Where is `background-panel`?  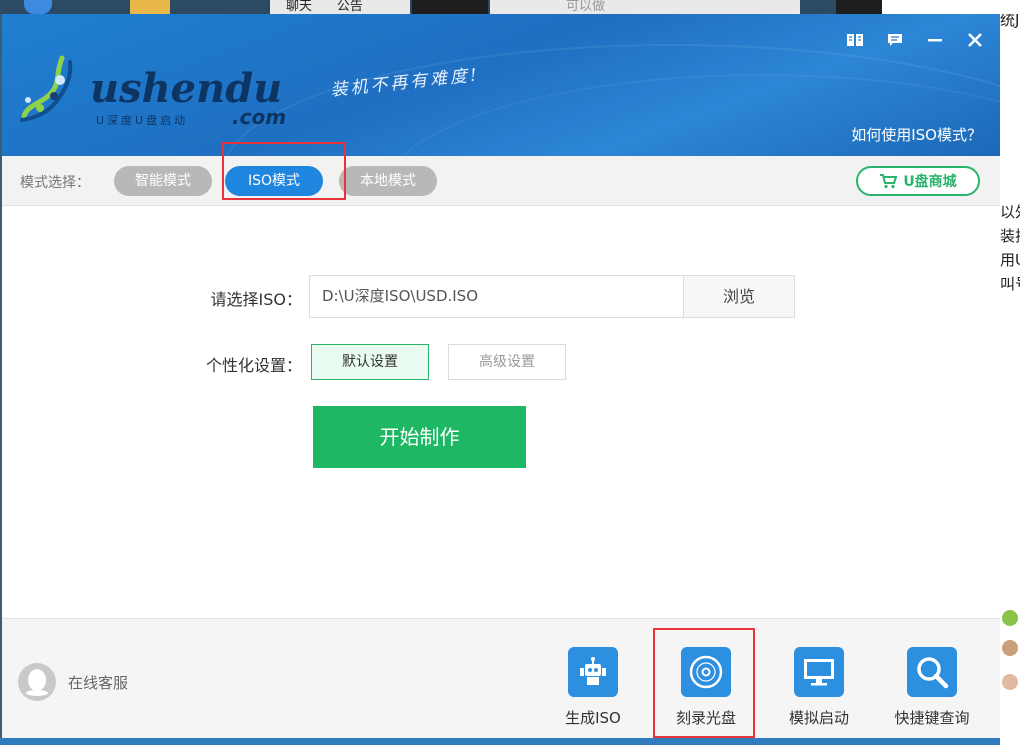
background-panel is located at coordinates (951, 7).